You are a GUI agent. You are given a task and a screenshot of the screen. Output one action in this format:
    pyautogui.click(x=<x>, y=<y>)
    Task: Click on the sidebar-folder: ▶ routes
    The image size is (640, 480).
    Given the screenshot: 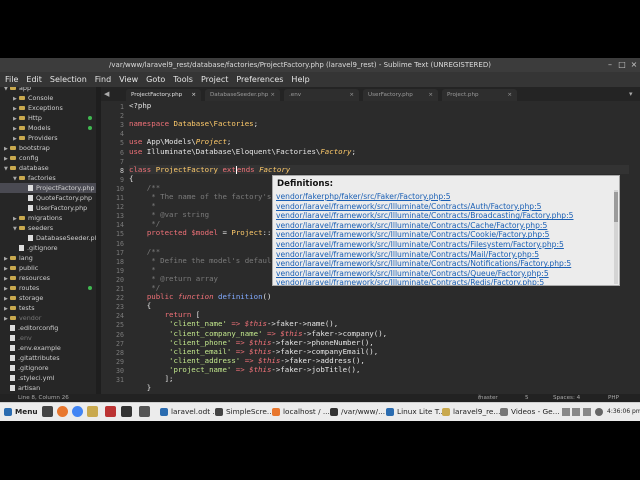 What is the action you would take?
    pyautogui.click(x=48, y=288)
    